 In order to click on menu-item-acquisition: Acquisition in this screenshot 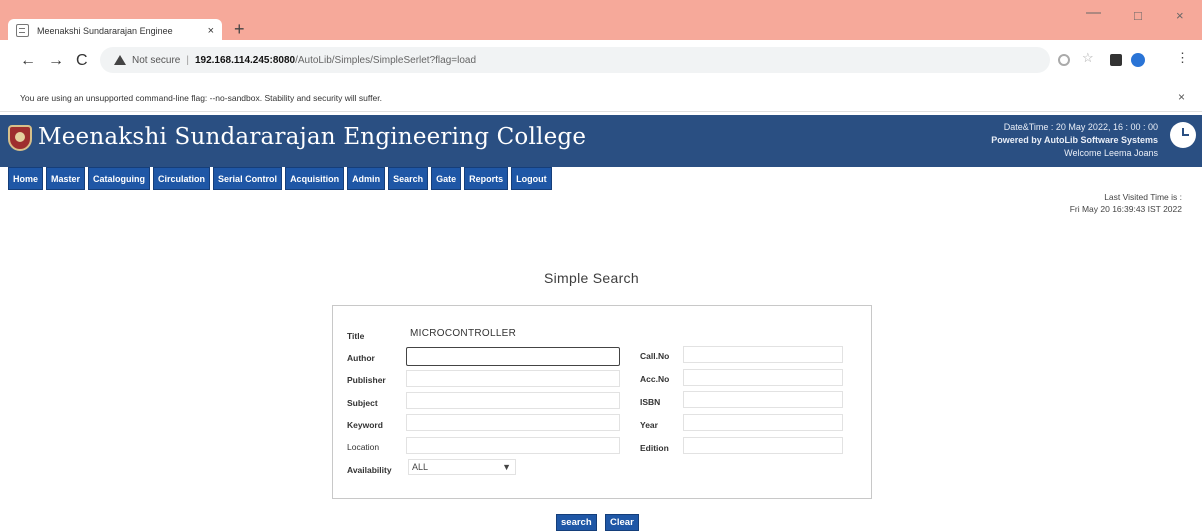, I will do `click(315, 178)`.